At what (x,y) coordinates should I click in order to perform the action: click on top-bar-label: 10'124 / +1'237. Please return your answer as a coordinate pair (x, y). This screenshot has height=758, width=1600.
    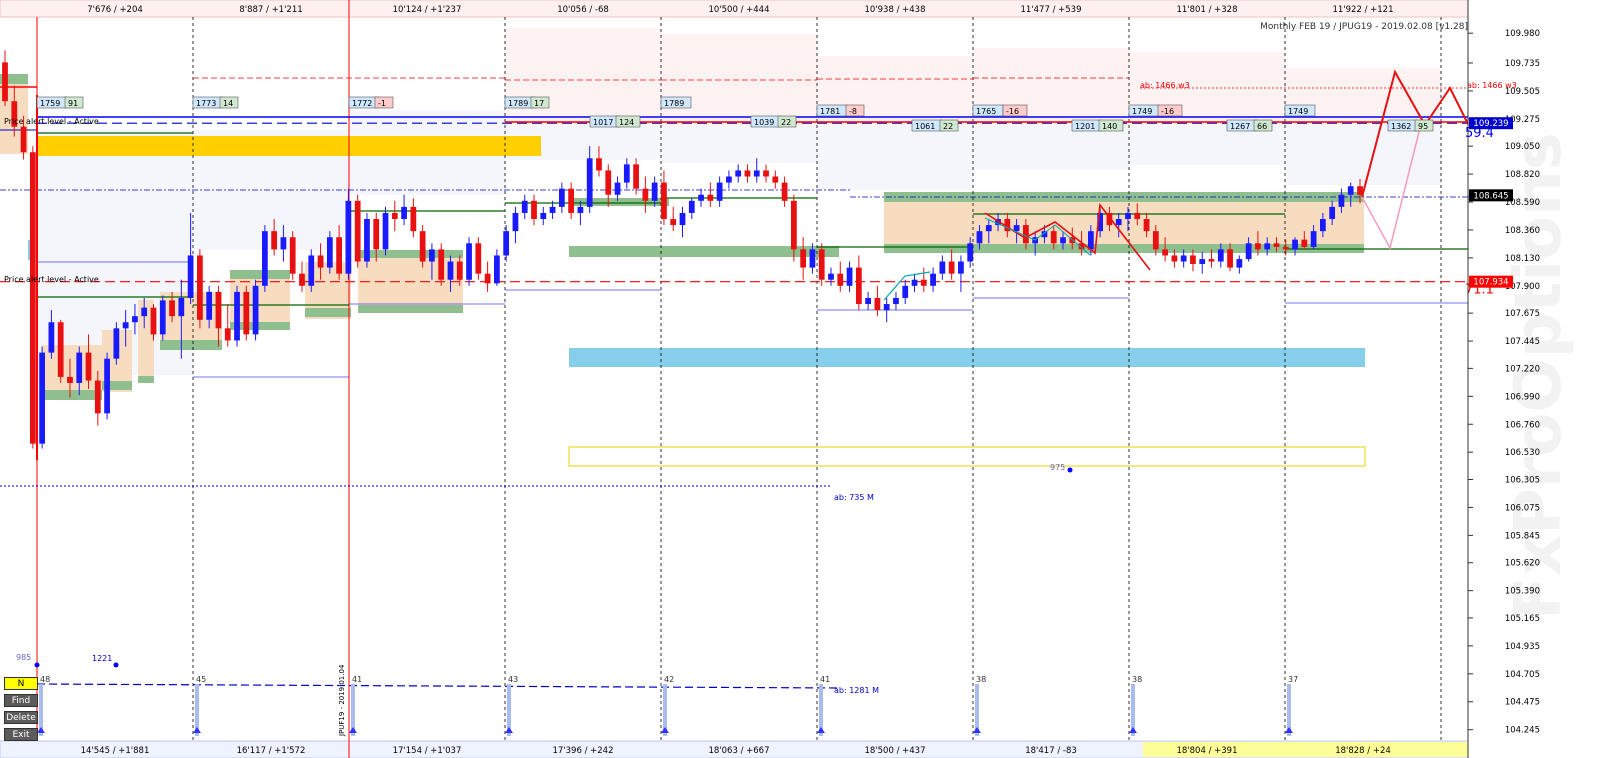
    Looking at the image, I should click on (427, 10).